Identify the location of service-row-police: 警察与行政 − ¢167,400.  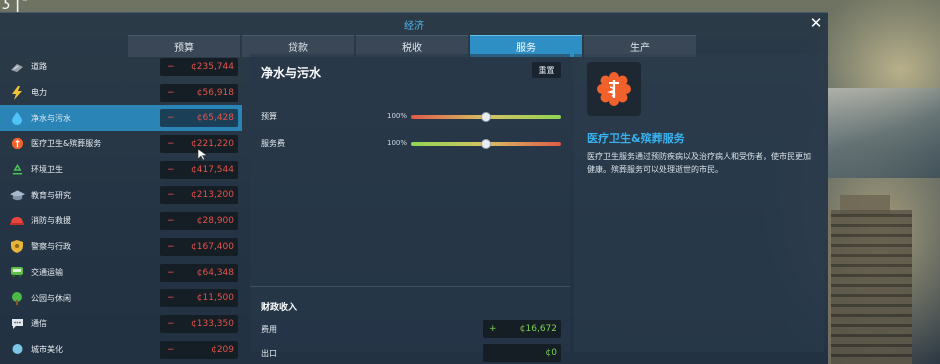
(121, 247).